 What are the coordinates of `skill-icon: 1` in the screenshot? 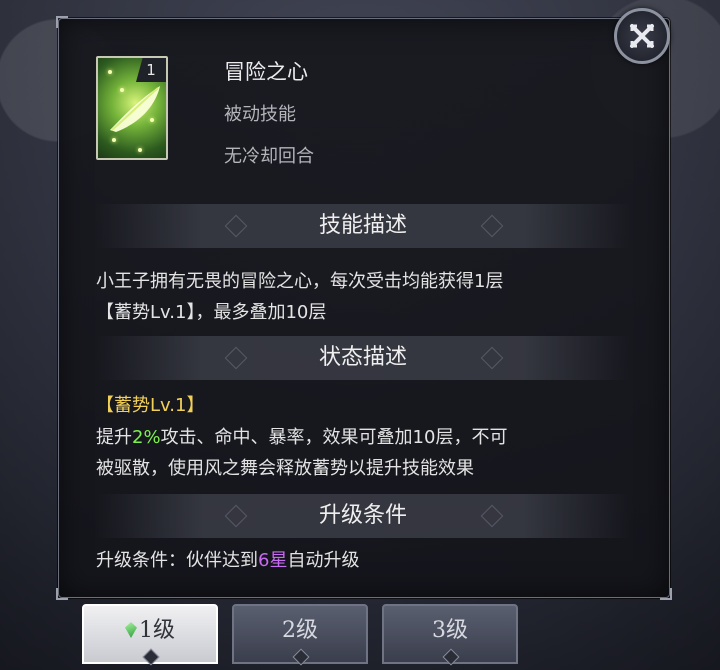 It's located at (132, 108).